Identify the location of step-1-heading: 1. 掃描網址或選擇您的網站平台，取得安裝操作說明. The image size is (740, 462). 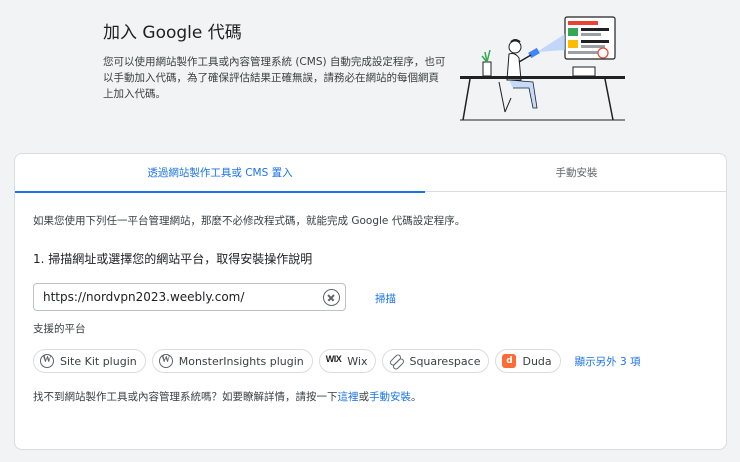
(173, 259).